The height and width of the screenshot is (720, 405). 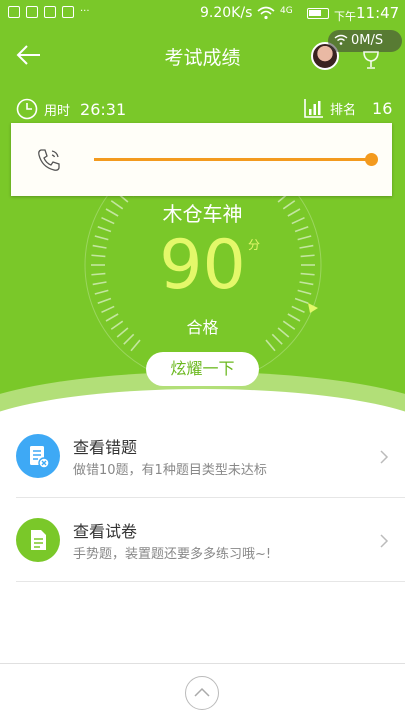 I want to click on bar-chart-icon, so click(x=313, y=108).